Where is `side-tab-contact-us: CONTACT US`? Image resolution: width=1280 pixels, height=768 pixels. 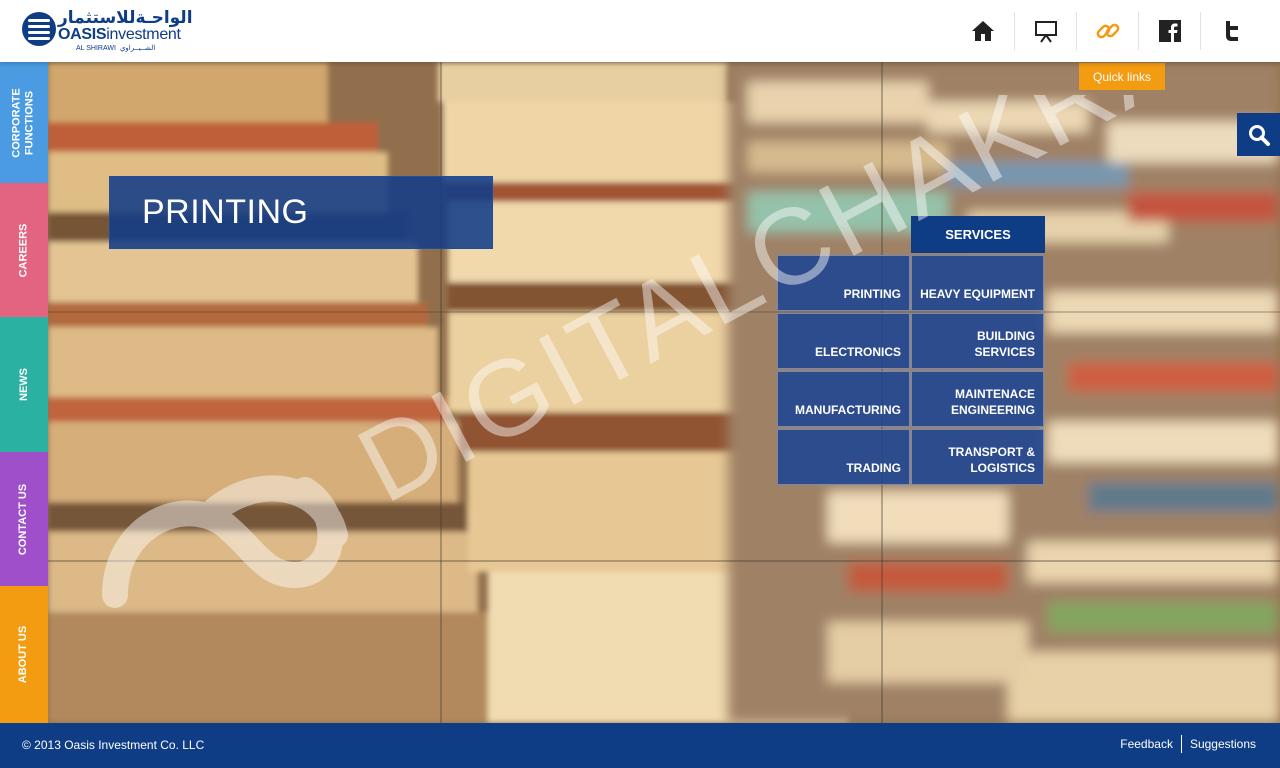
side-tab-contact-us: CONTACT US is located at coordinates (24, 519).